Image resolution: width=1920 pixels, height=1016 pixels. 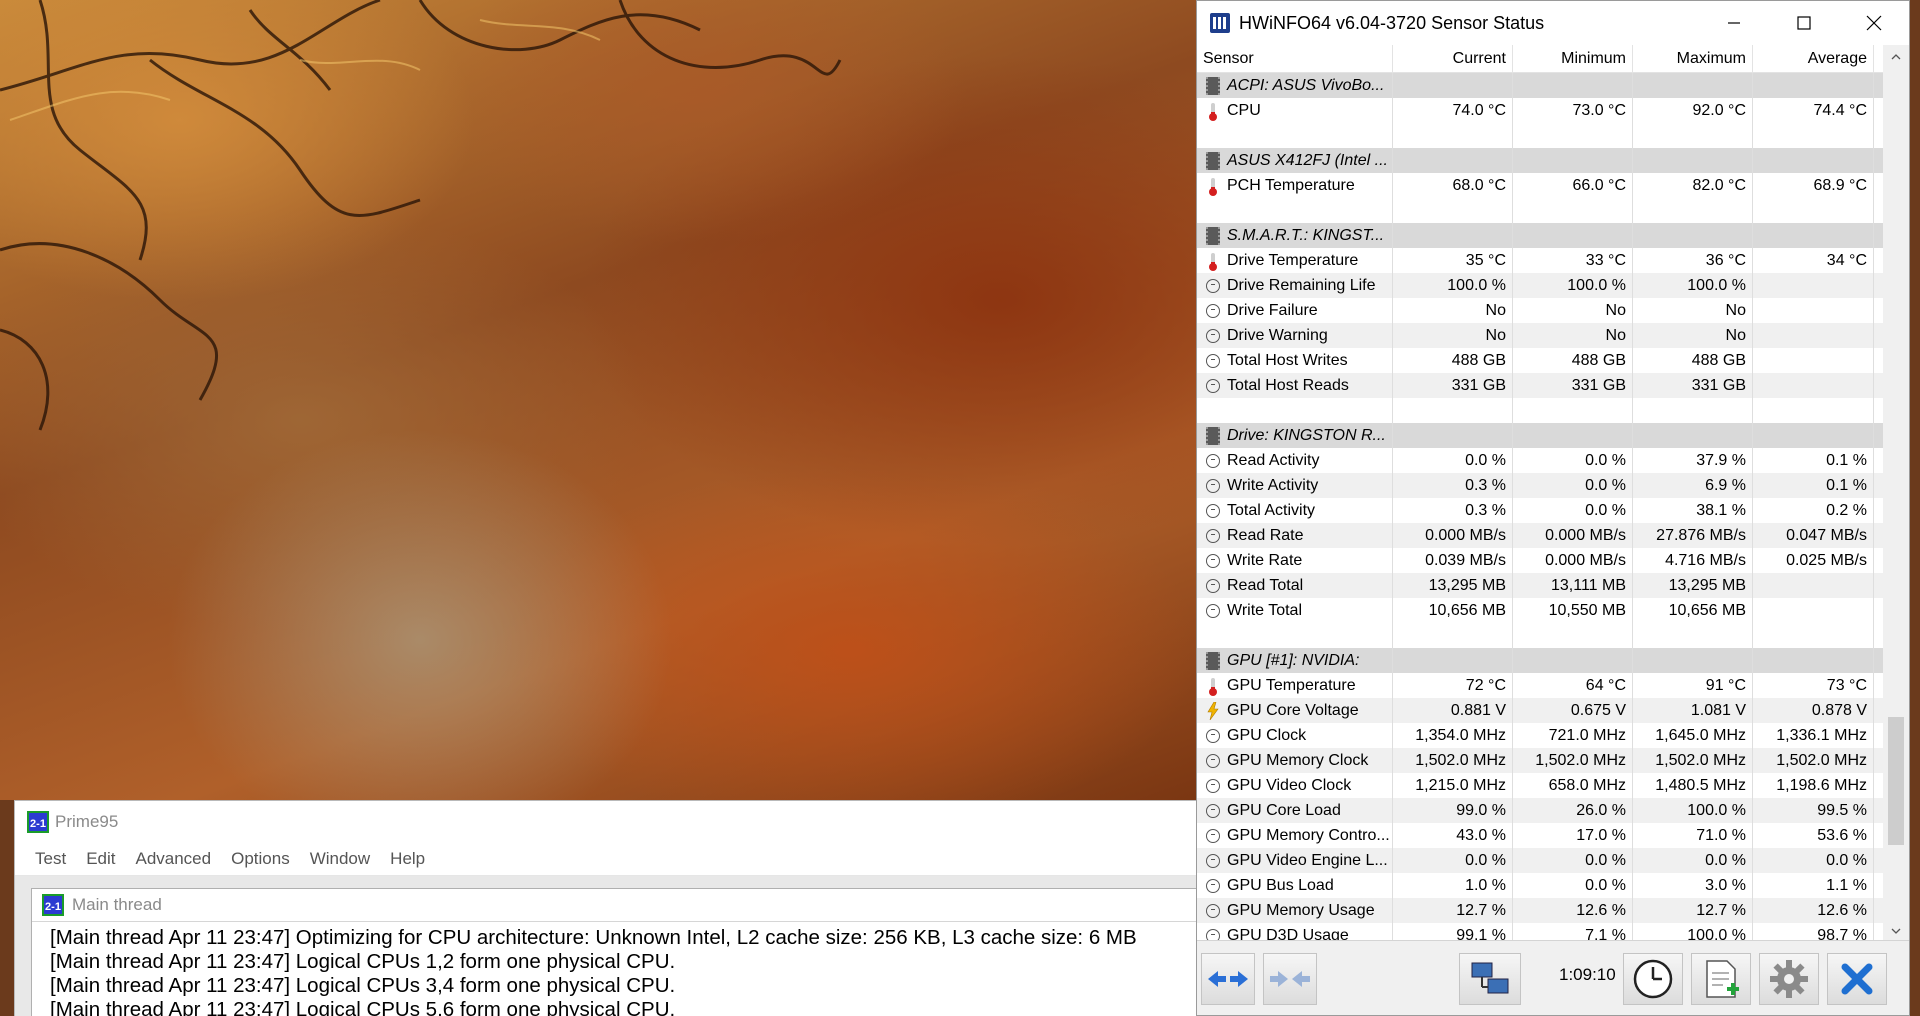 I want to click on sensor-name: GPU [#1]: NVIDIA:, so click(x=1295, y=660).